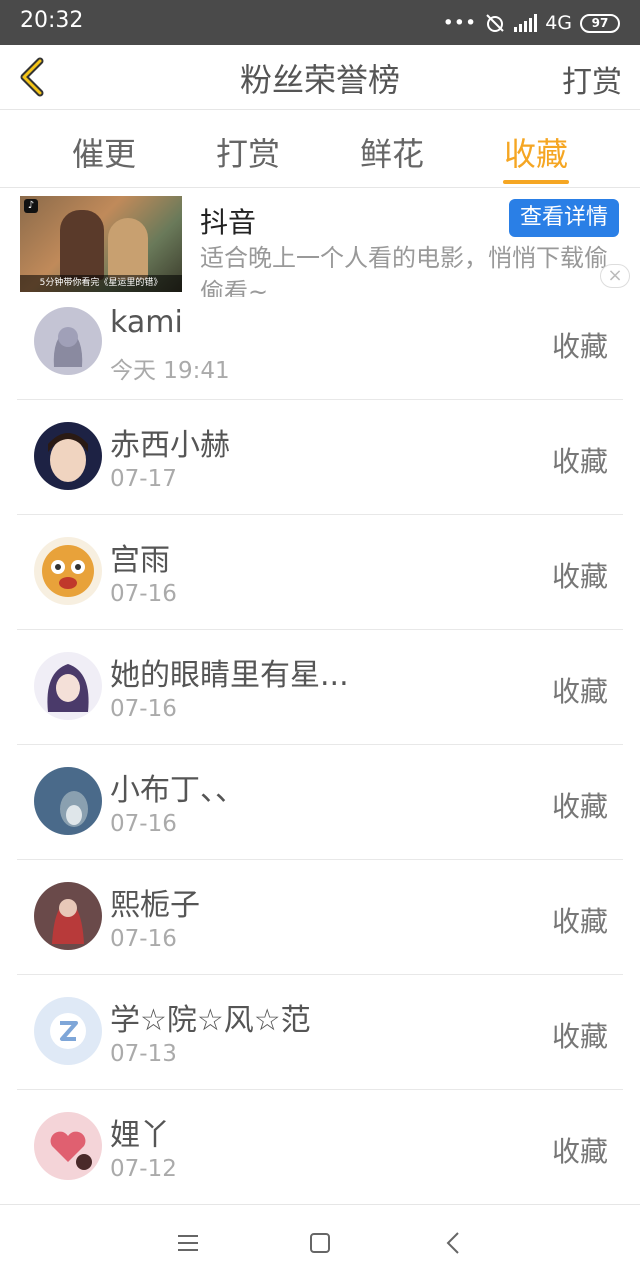  Describe the element at coordinates (526, 23) in the screenshot. I see `signal-icon` at that location.